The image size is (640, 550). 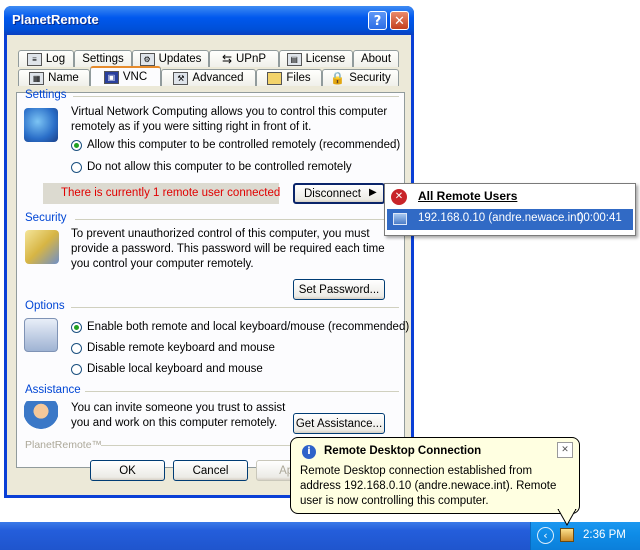 I want to click on remote-computer-icon, so click(x=400, y=219).